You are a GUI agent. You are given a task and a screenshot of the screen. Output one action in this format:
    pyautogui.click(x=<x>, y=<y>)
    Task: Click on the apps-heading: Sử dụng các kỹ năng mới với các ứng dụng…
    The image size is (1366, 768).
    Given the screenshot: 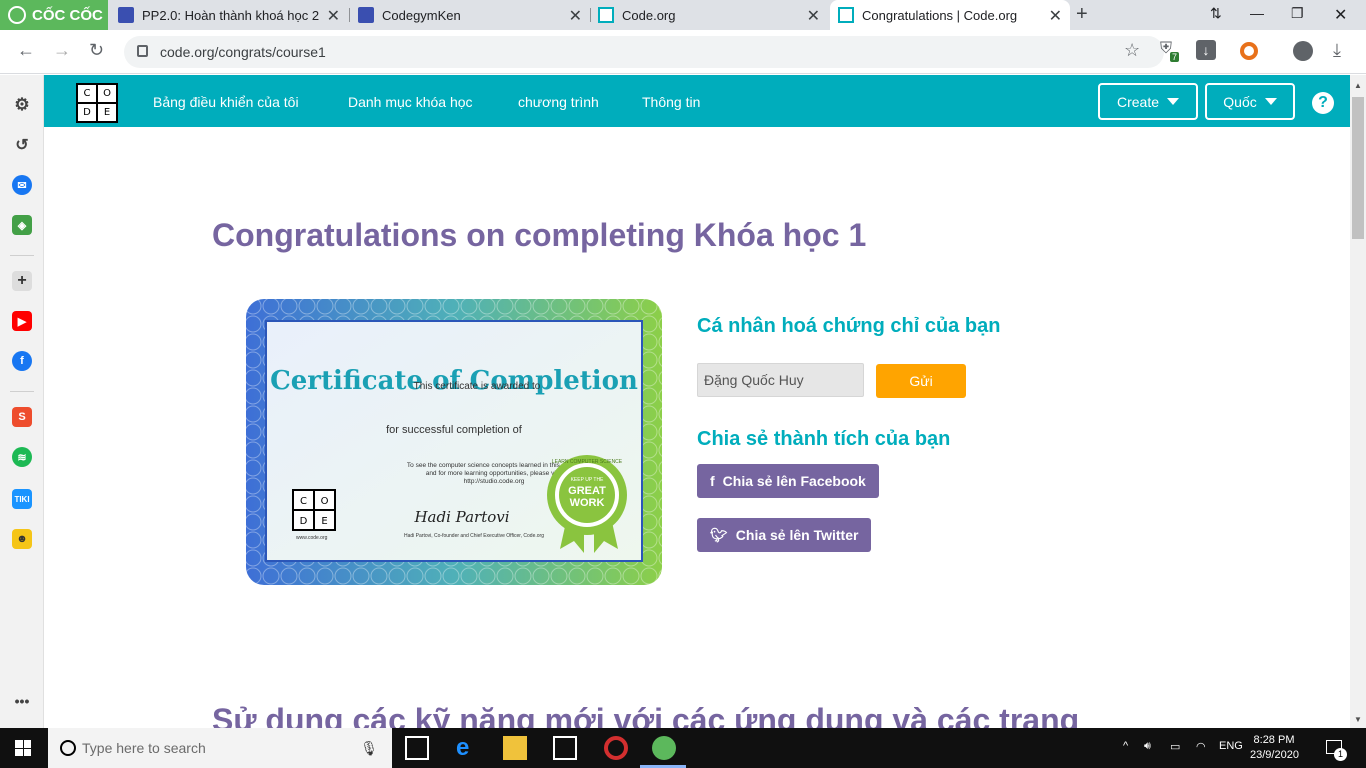 What is the action you would take?
    pyautogui.click(x=646, y=715)
    